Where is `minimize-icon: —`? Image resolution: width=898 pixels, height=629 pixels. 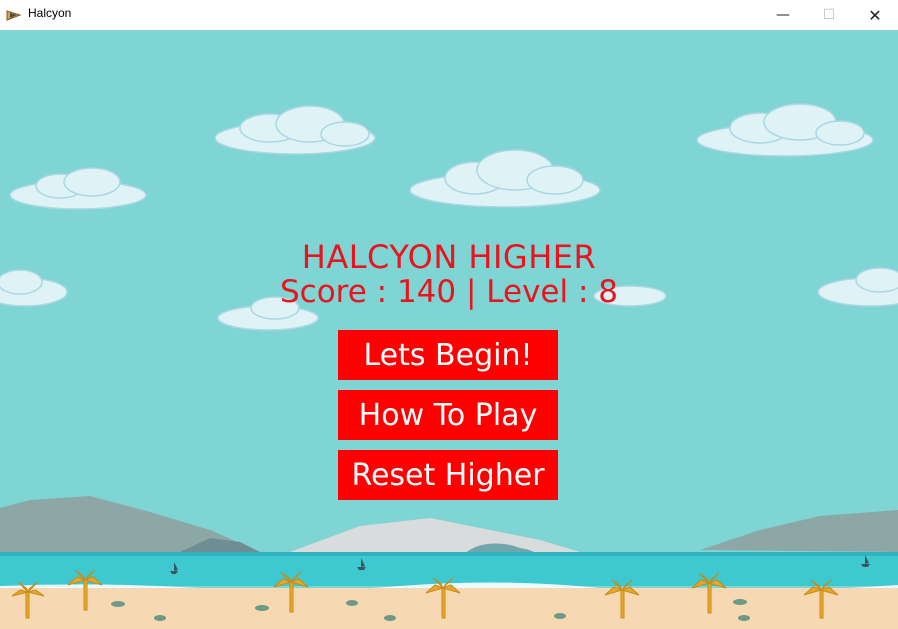
minimize-icon: — is located at coordinates (783, 15).